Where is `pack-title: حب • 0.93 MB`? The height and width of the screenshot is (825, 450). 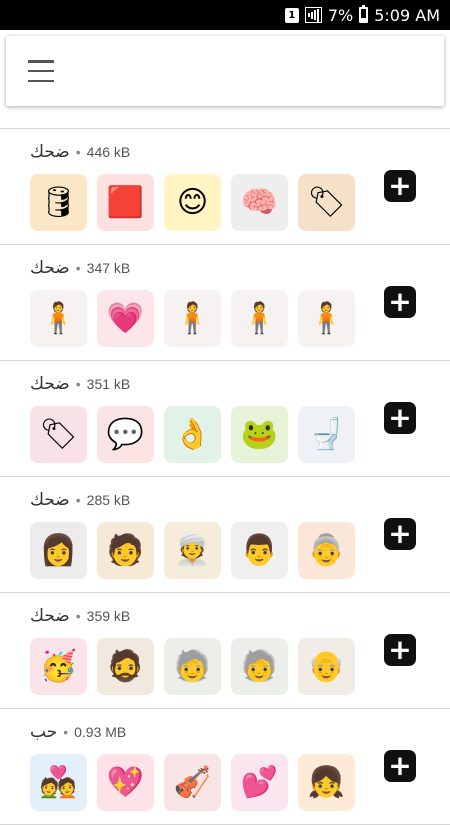
pack-title: حب • 0.93 MB is located at coordinates (78, 732).